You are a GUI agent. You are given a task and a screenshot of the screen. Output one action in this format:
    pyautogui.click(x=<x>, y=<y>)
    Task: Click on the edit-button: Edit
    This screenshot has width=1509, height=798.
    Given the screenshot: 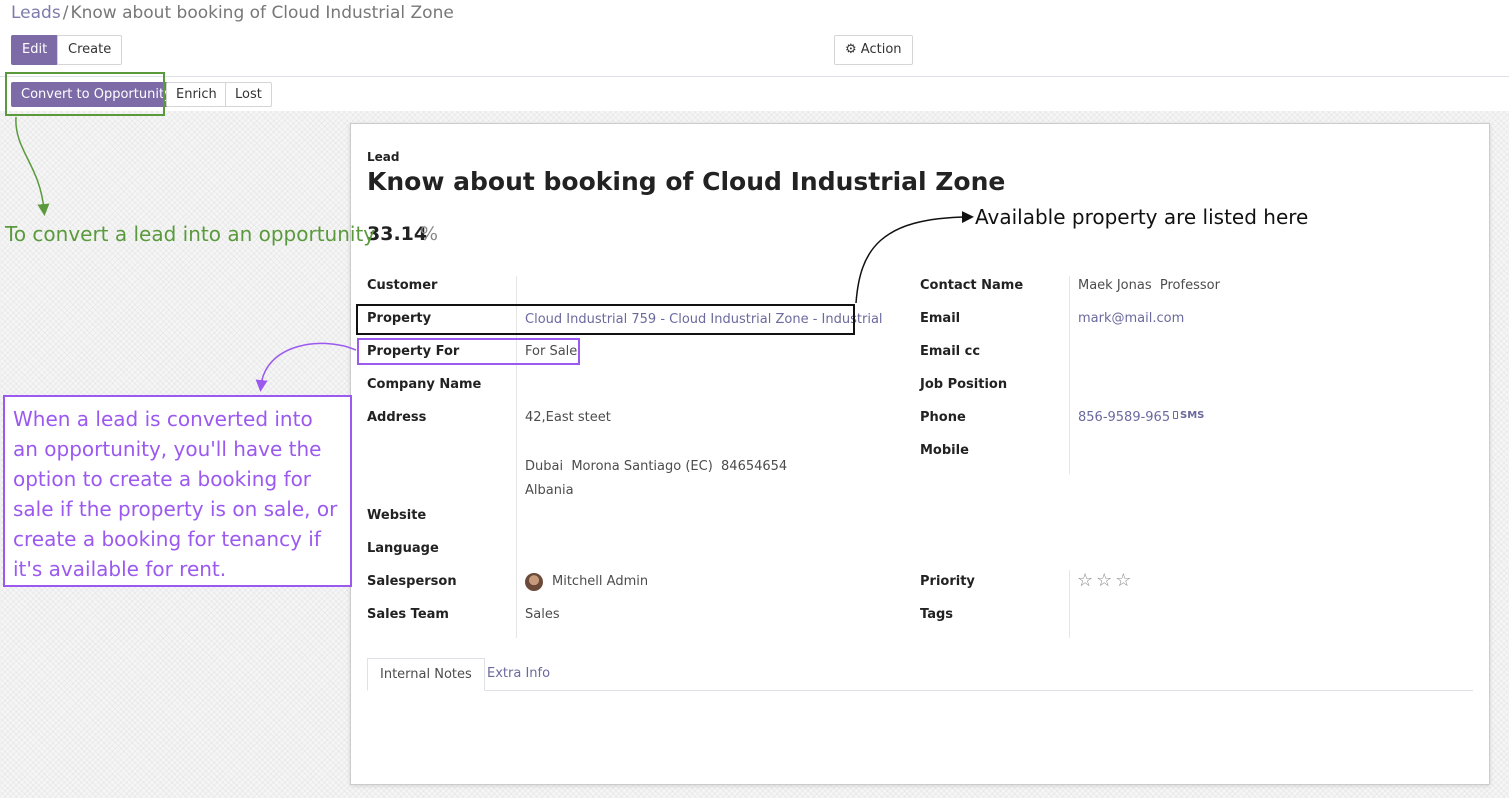 What is the action you would take?
    pyautogui.click(x=35, y=50)
    